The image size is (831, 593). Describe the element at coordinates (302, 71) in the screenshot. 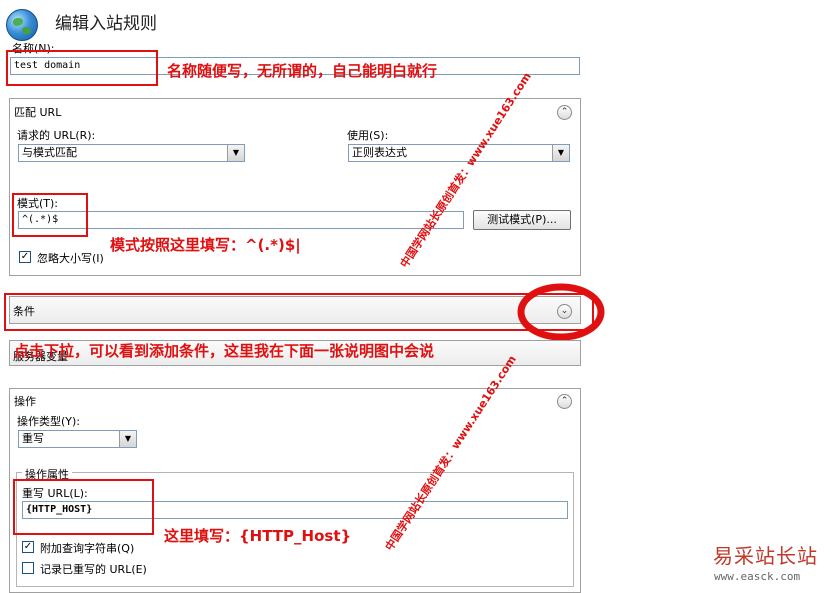

I see `name-annotation: 名称随便写，无所谓的，自己能明白就行` at that location.